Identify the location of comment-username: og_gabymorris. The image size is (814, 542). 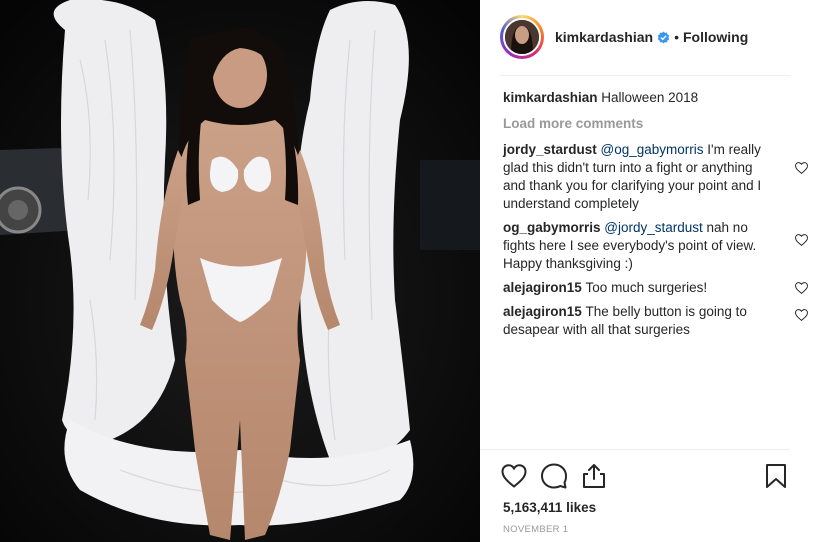
(553, 227).